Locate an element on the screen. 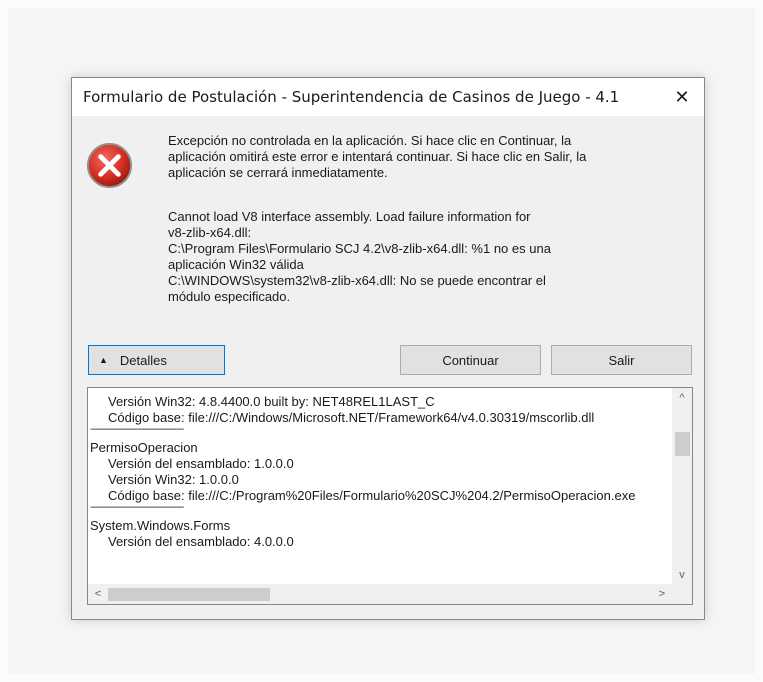 The height and width of the screenshot is (682, 763). horizontal-scrollbar: < > is located at coordinates (390, 594).